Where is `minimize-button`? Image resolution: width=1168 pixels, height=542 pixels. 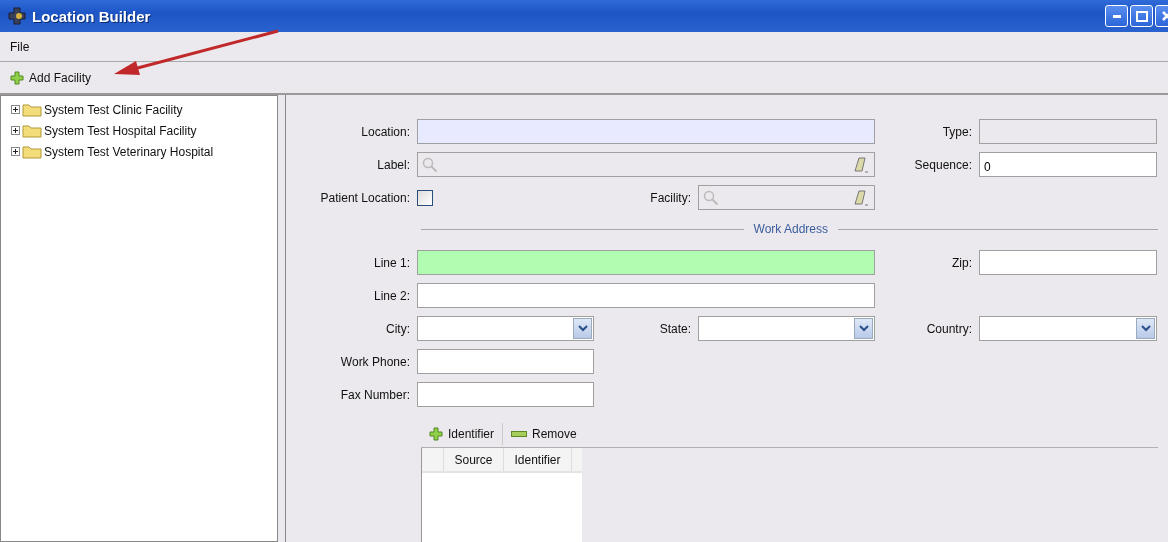
minimize-button is located at coordinates (1116, 16).